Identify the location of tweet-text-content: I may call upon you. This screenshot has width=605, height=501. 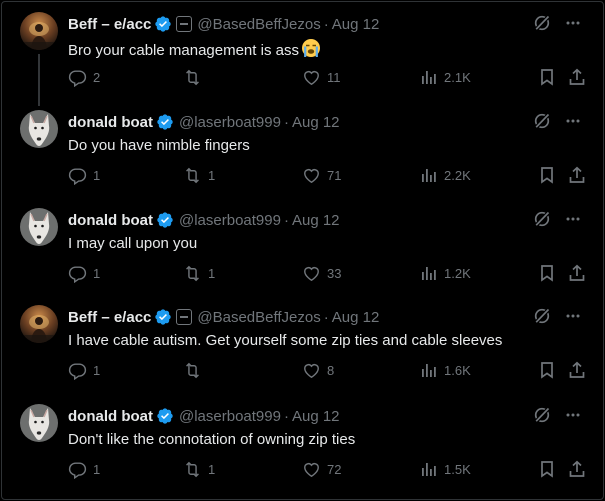
(133, 243).